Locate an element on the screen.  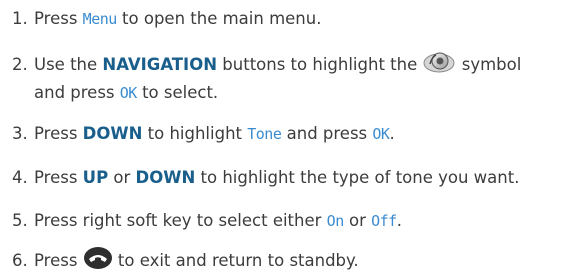
step-text: to open the main menu. is located at coordinates (219, 18).